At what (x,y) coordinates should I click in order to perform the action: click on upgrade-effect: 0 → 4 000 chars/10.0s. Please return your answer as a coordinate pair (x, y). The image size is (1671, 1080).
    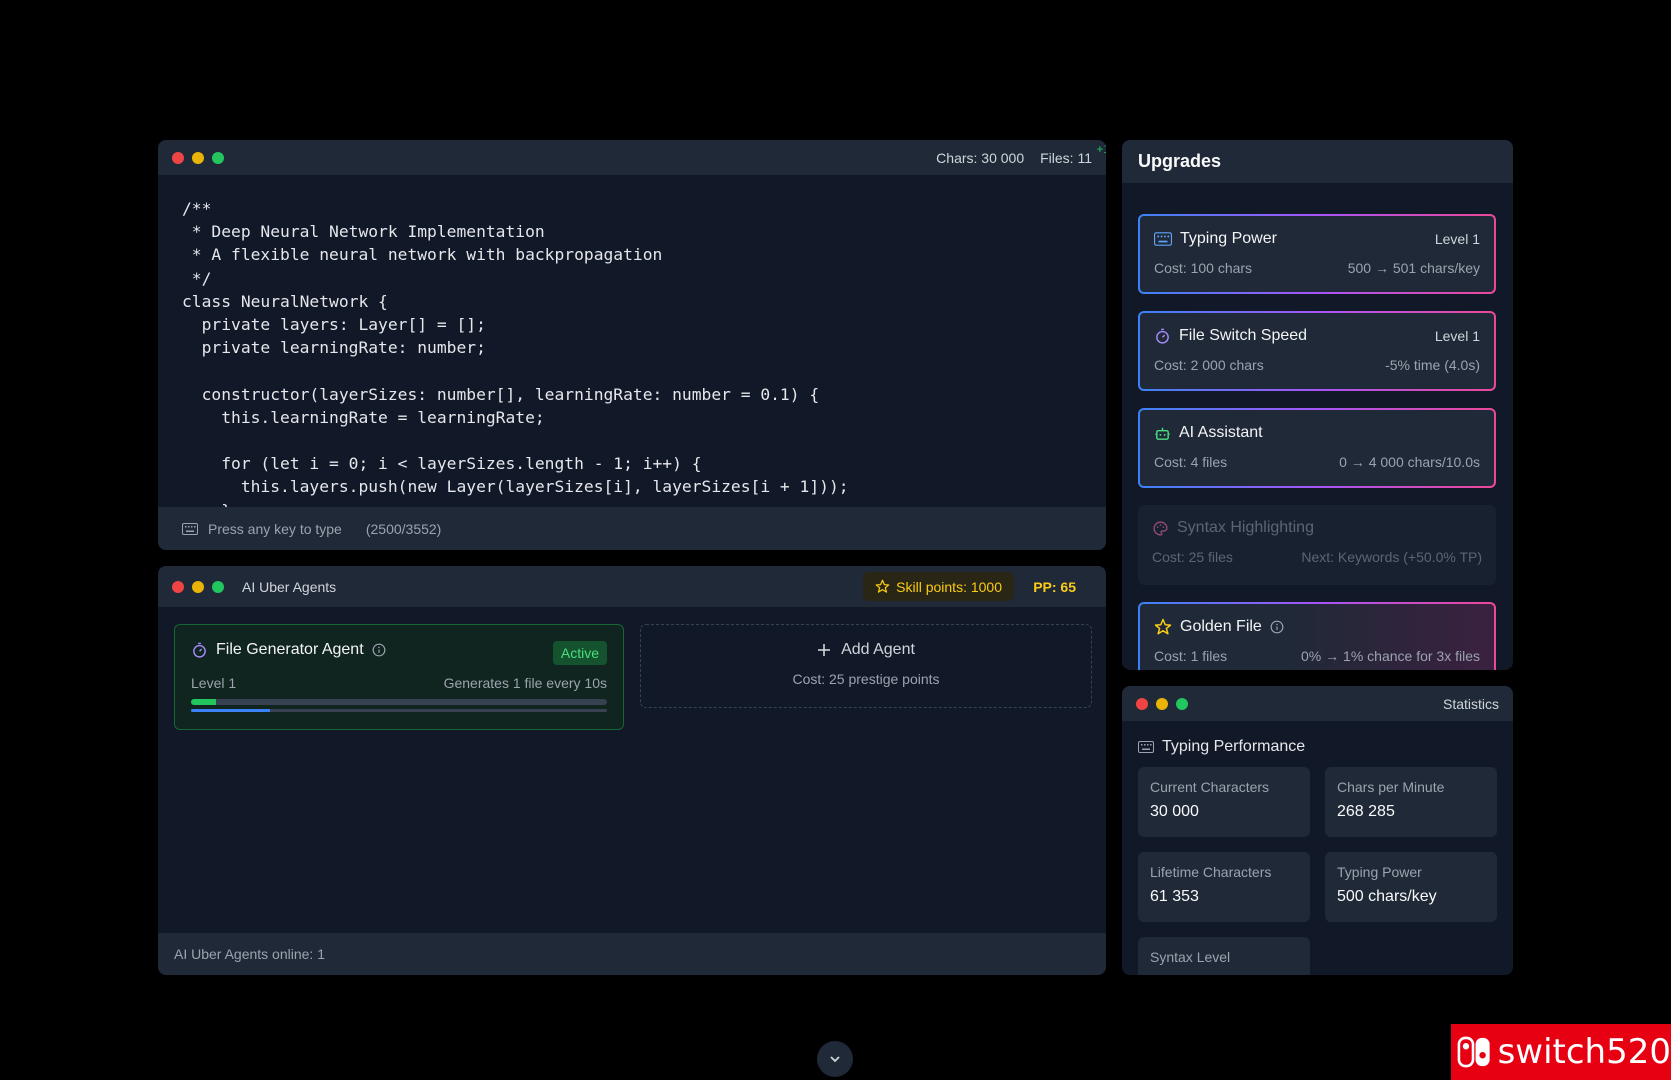
    Looking at the image, I should click on (1409, 462).